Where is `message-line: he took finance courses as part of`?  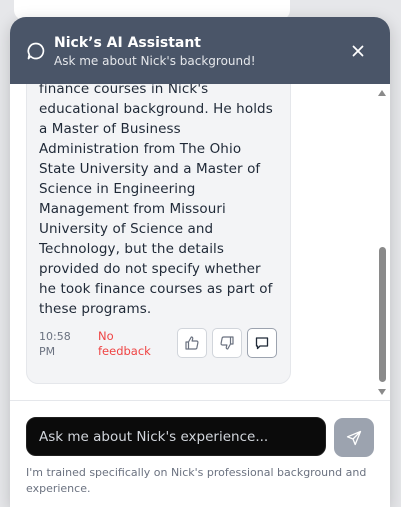
message-line: he took finance courses as part of is located at coordinates (156, 289).